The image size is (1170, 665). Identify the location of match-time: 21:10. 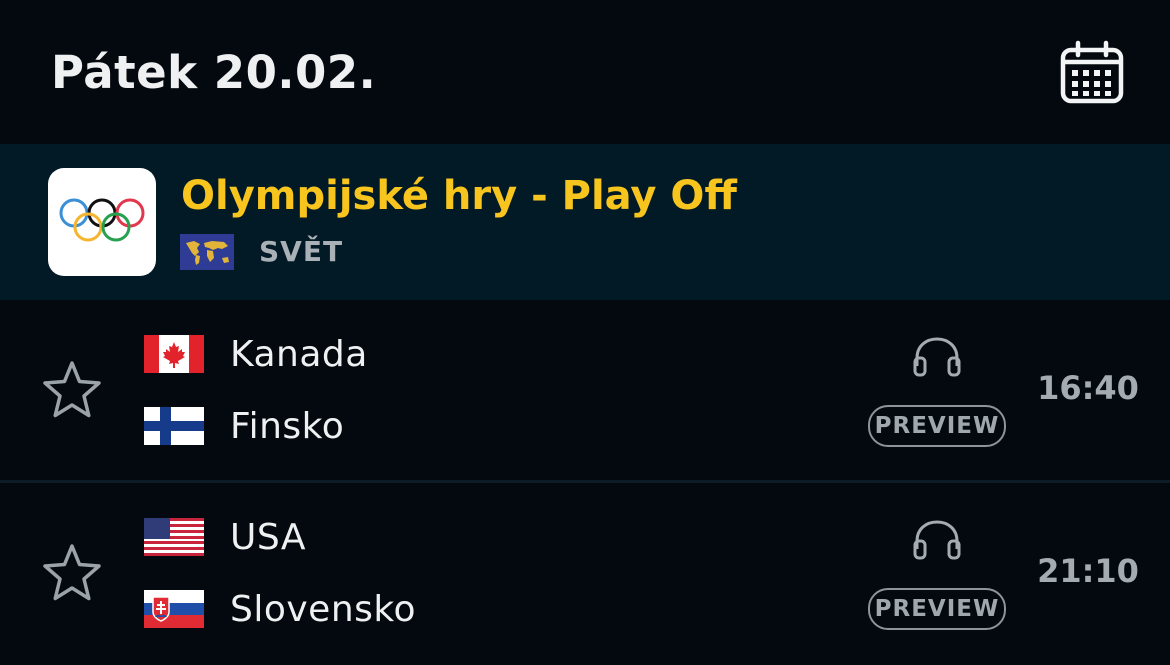
(1088, 571).